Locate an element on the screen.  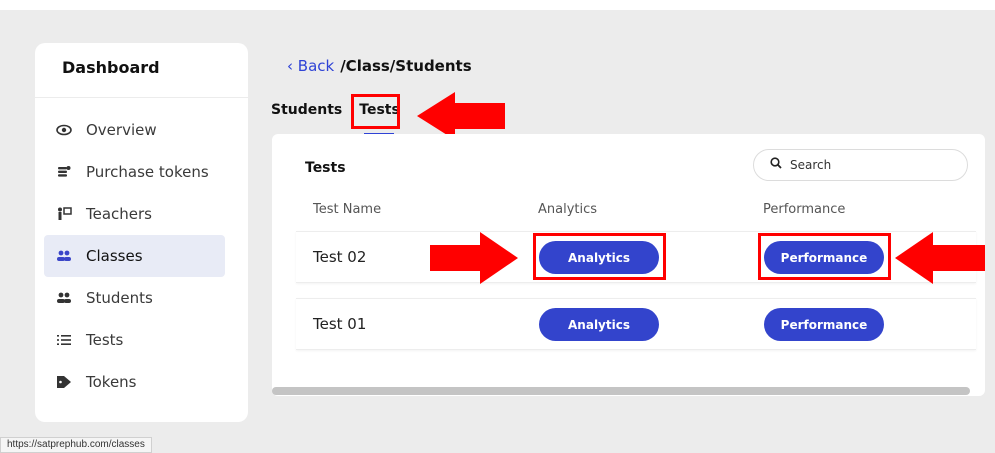
tag-icon is located at coordinates (64, 382).